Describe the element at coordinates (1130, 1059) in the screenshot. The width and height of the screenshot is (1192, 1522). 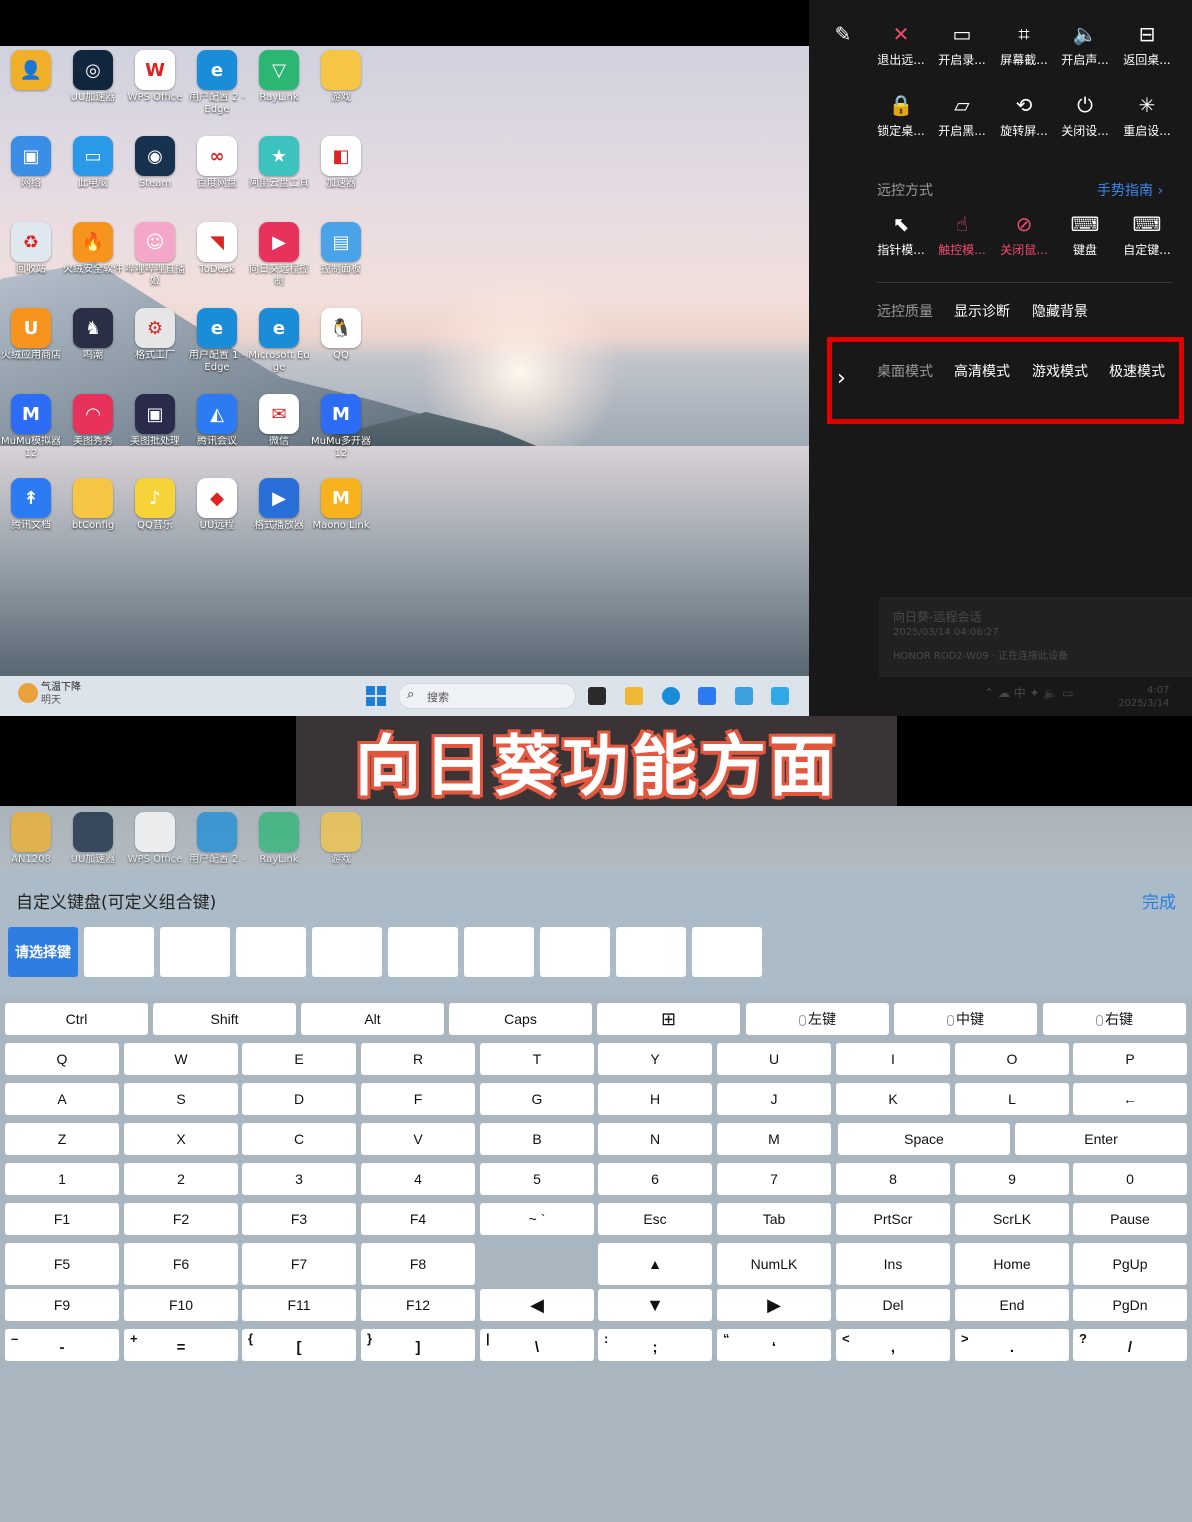
I see `key-p: P` at that location.